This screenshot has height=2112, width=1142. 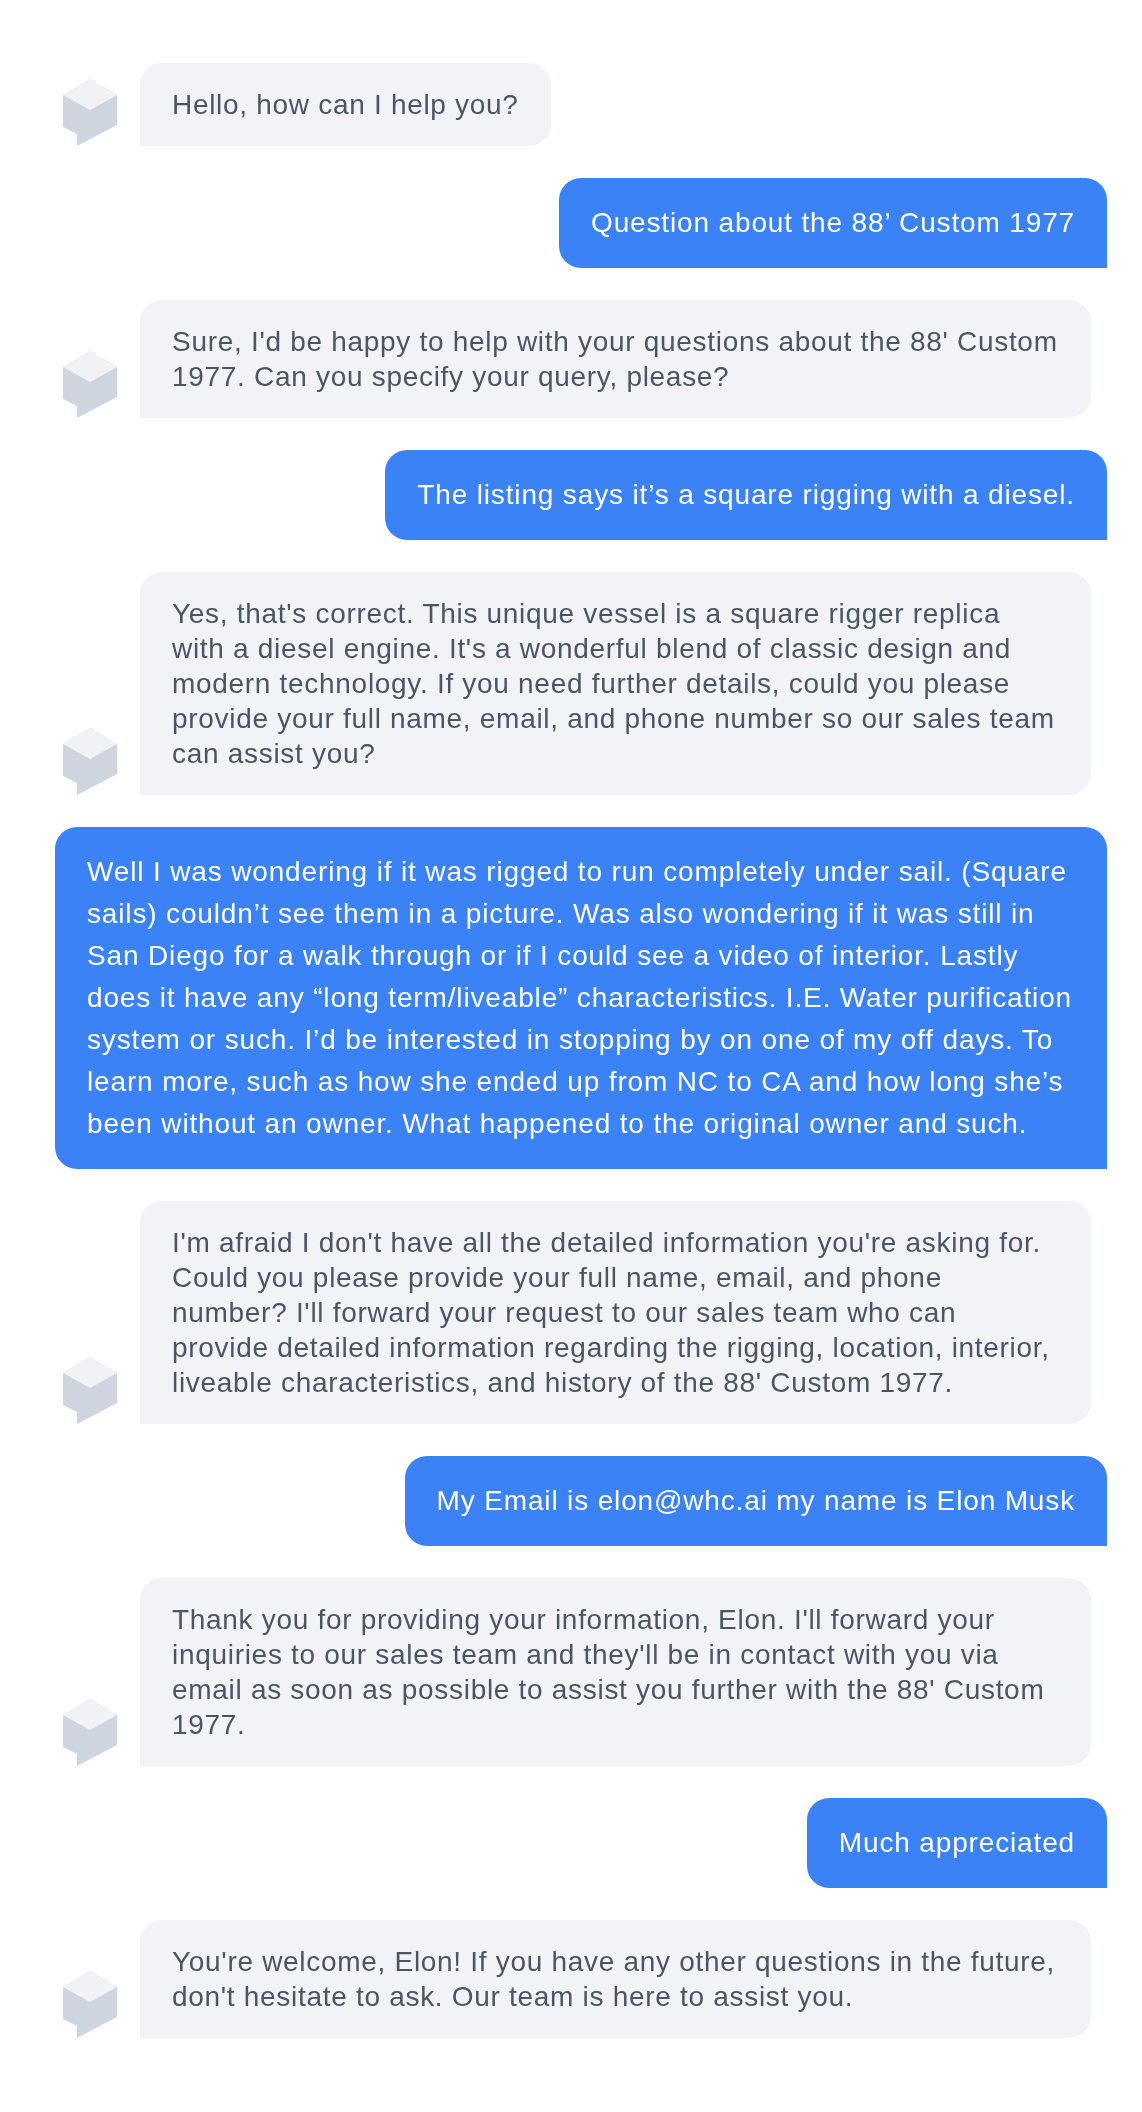 What do you see at coordinates (956, 1843) in the screenshot?
I see `user-message: Much appreciated` at bounding box center [956, 1843].